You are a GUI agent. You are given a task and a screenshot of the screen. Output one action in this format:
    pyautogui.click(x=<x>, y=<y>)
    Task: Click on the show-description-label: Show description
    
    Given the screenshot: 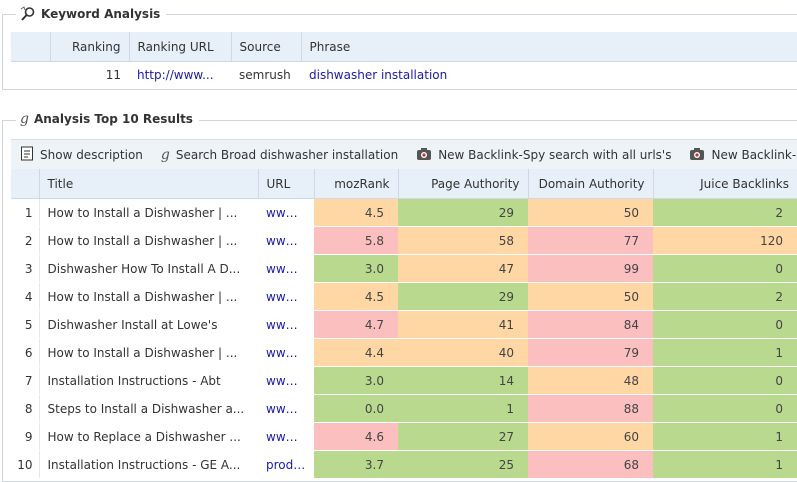 What is the action you would take?
    pyautogui.click(x=91, y=155)
    